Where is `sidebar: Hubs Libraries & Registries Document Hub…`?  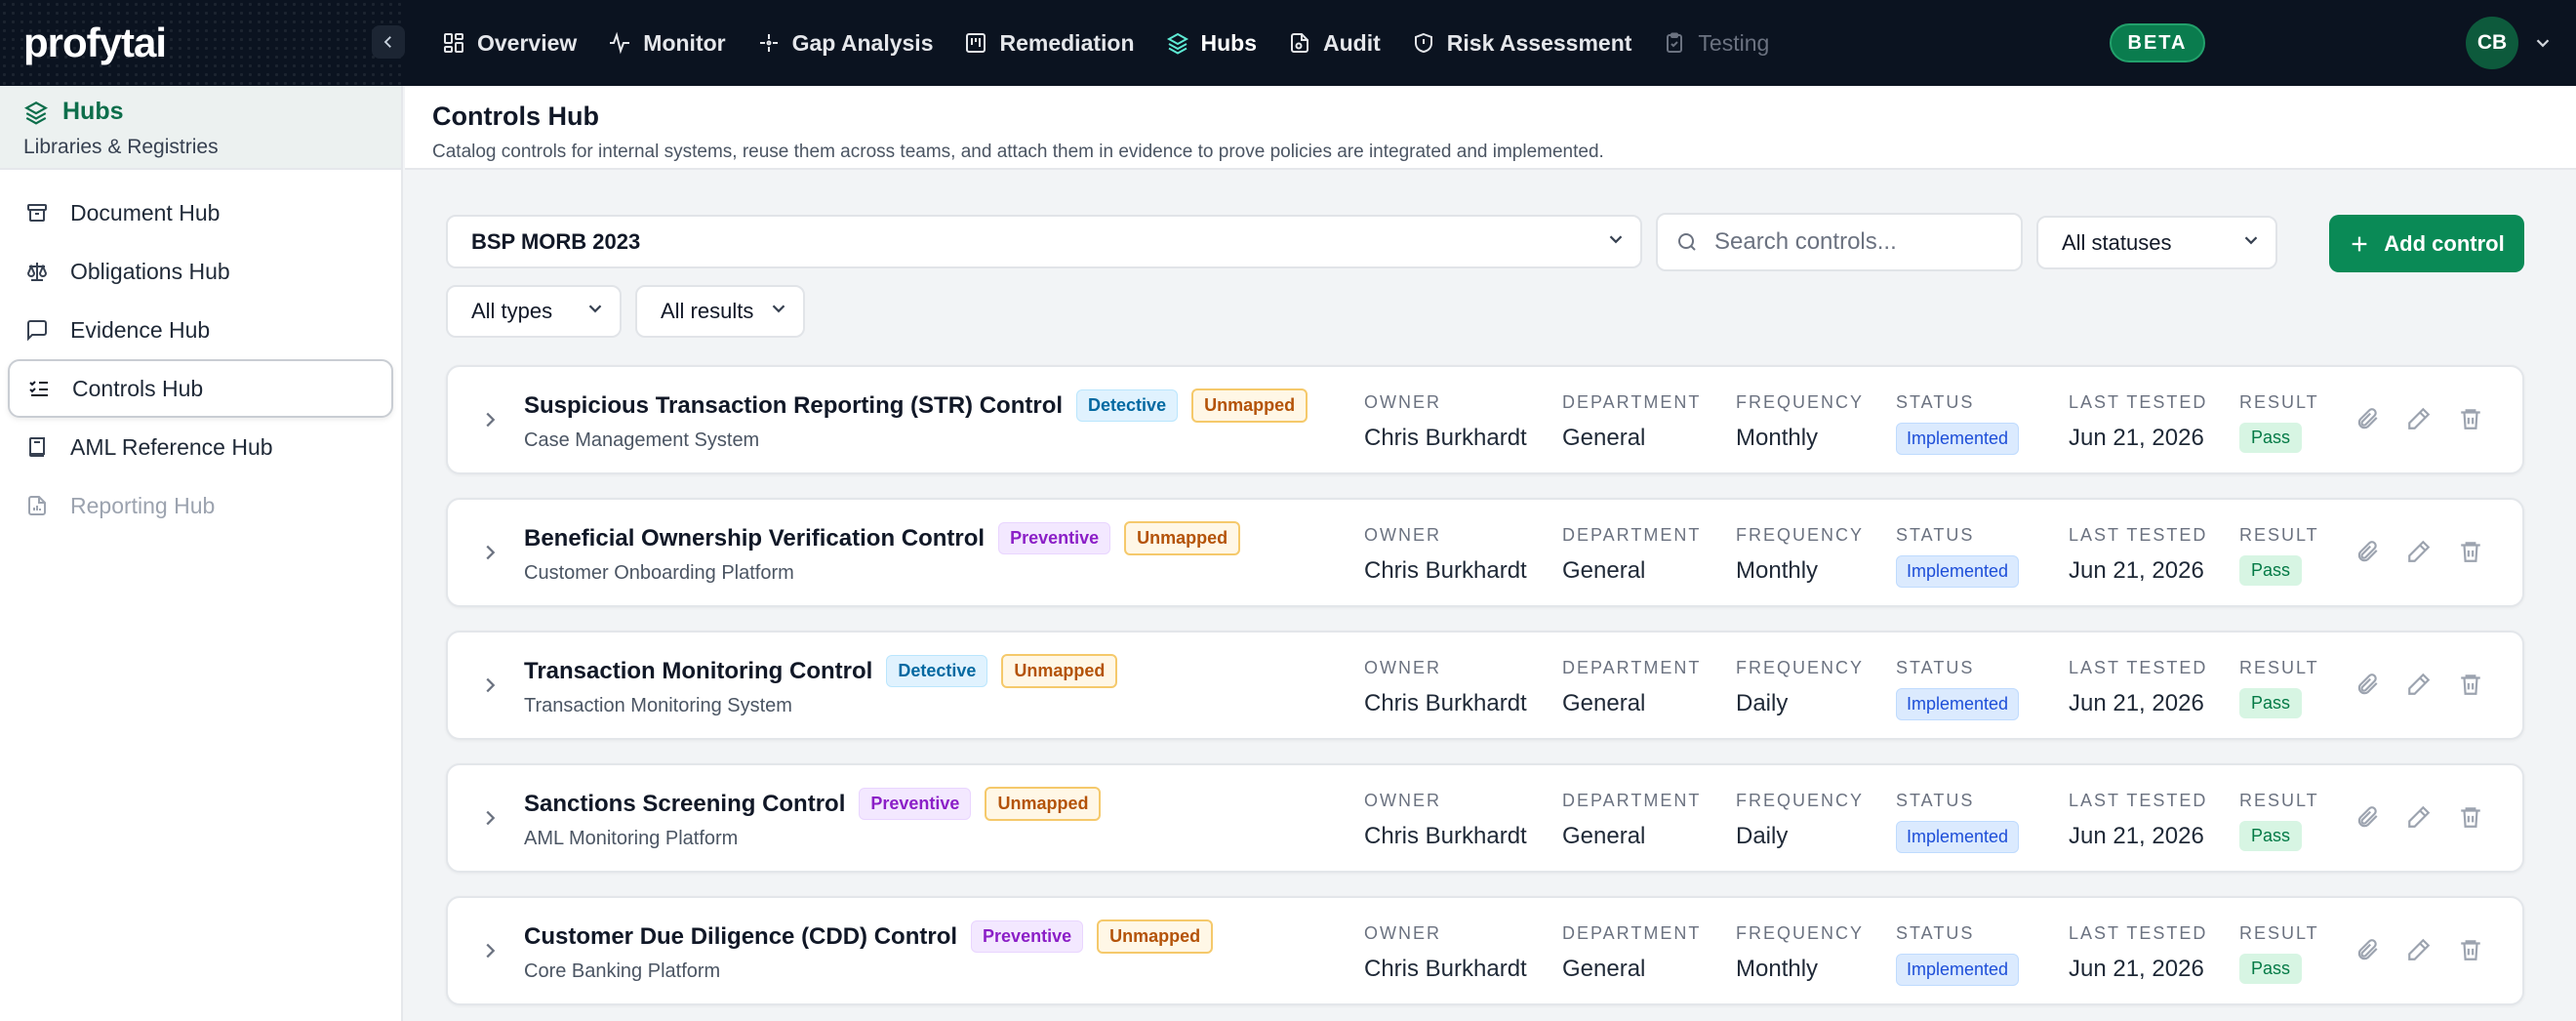 sidebar: Hubs Libraries & Registries Document Hub… is located at coordinates (201, 553).